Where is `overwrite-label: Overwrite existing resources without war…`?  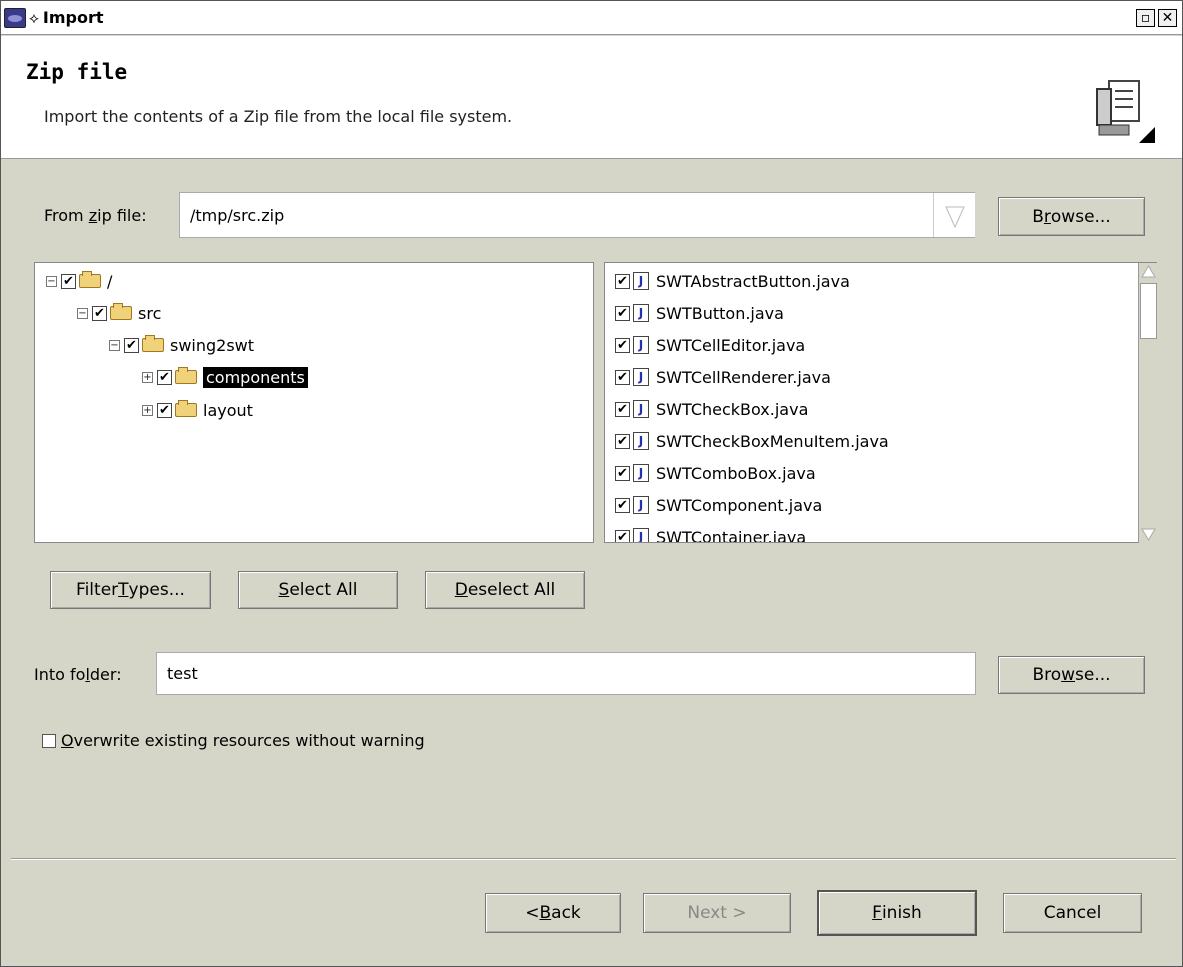
overwrite-label: Overwrite existing resources without war… is located at coordinates (243, 740).